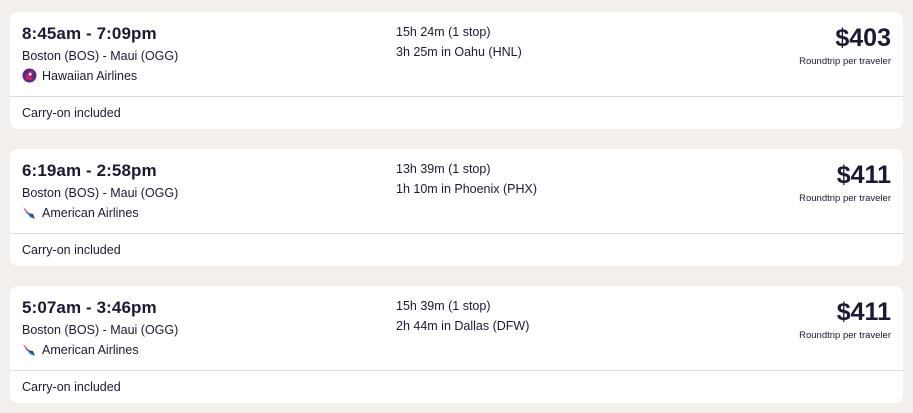  I want to click on flight-times: 5:07am - 3:46pm, so click(89, 307).